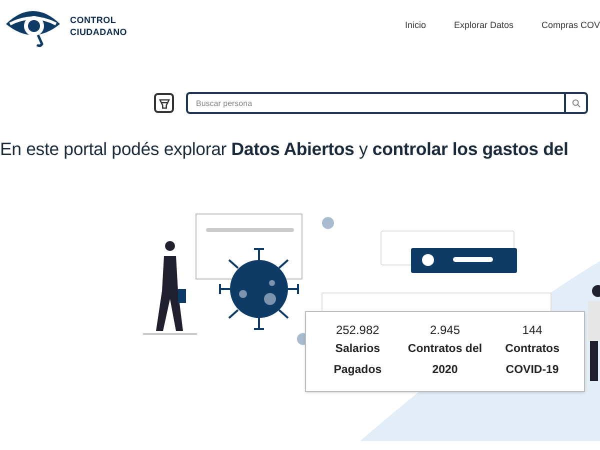 Image resolution: width=600 pixels, height=450 pixels. Describe the element at coordinates (484, 26) in the screenshot. I see `nav-link: Explorar Datos` at that location.